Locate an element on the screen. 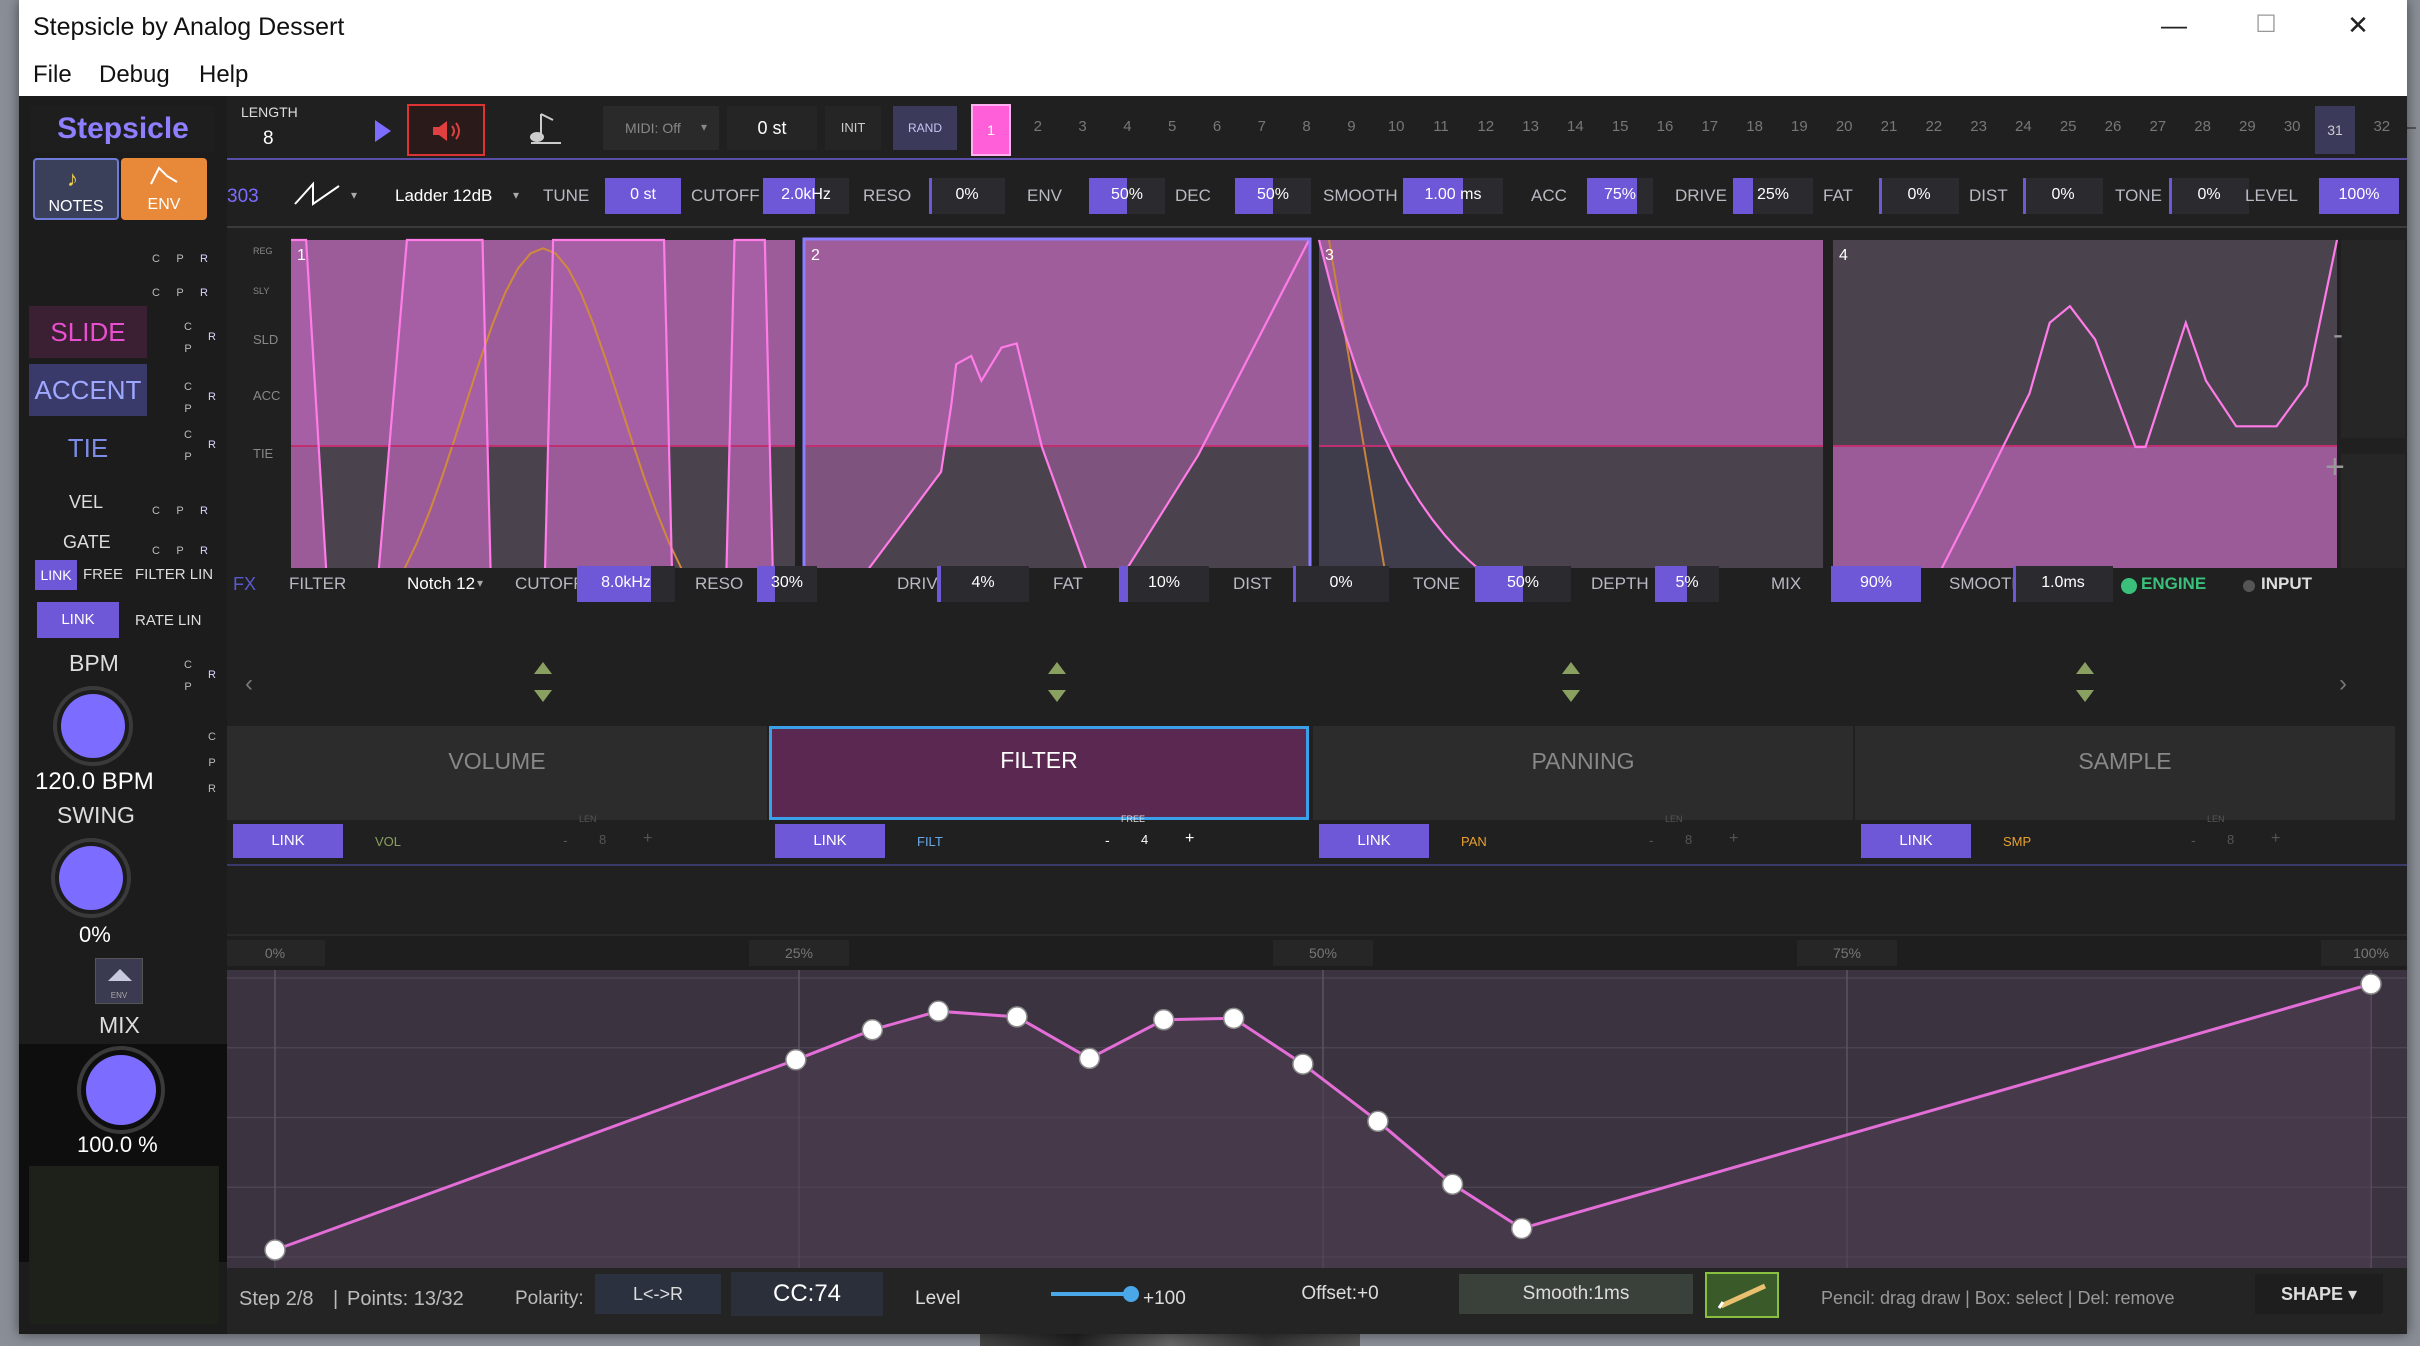 This screenshot has height=1346, width=2420. input-toggle: INPUT is located at coordinates (2286, 584).